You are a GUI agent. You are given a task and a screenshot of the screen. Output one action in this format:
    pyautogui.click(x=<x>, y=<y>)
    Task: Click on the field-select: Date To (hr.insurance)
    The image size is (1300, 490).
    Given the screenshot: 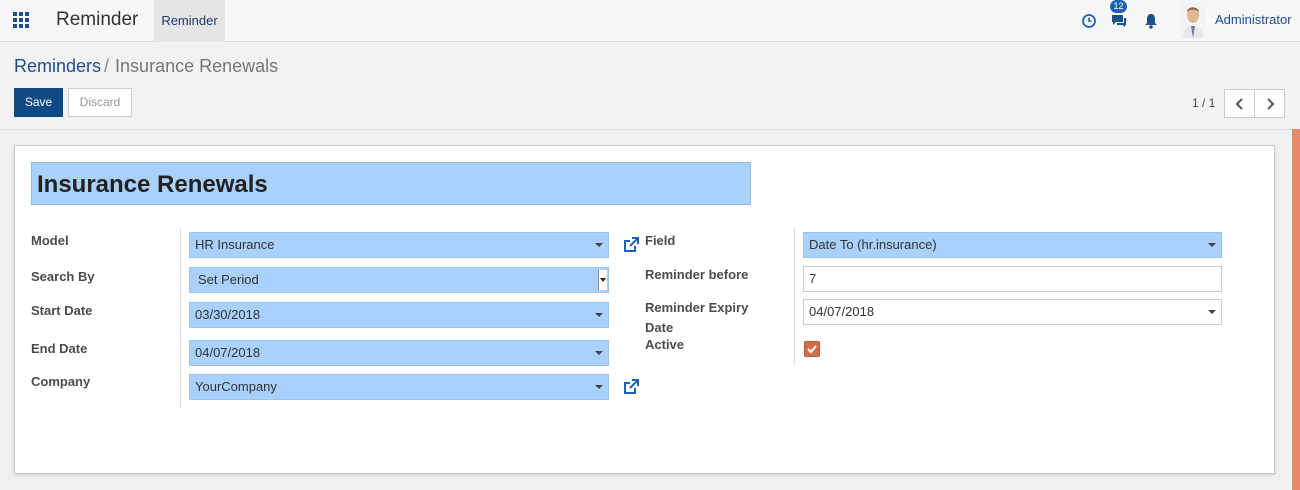 What is the action you would take?
    pyautogui.click(x=1012, y=245)
    